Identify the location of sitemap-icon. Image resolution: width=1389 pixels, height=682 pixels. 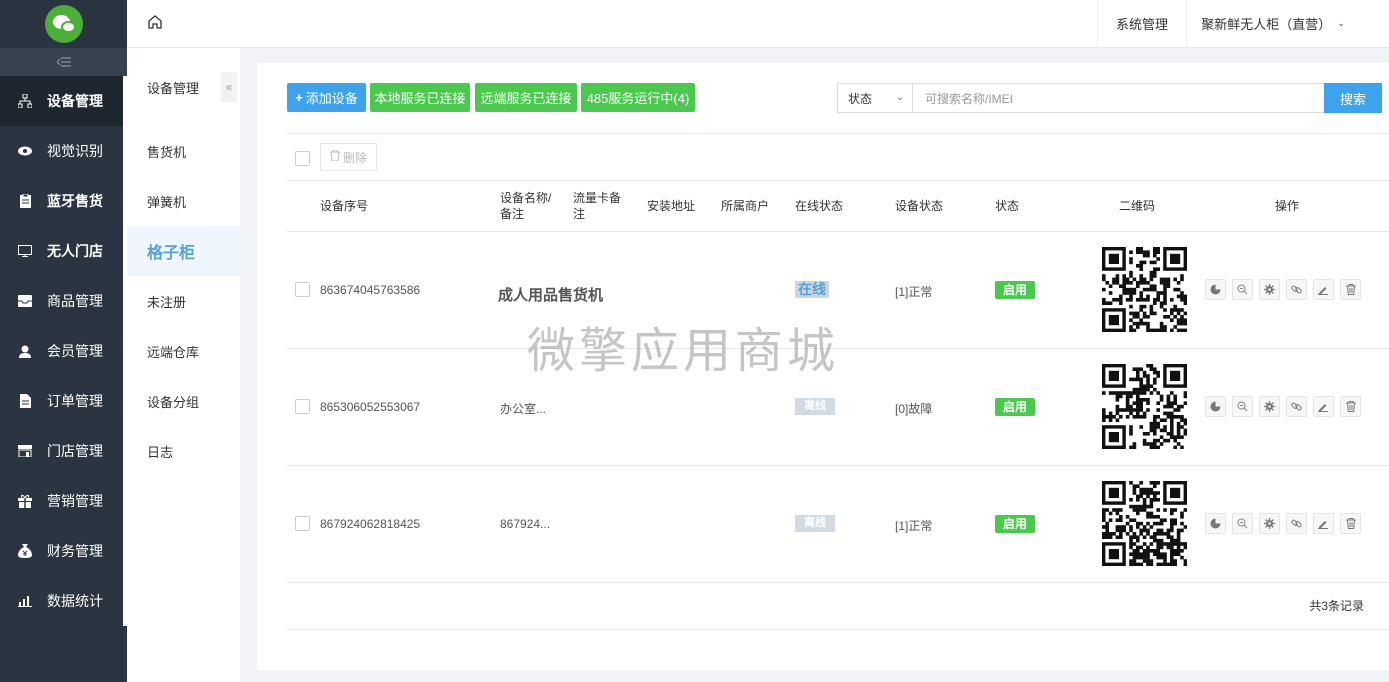
(25, 101).